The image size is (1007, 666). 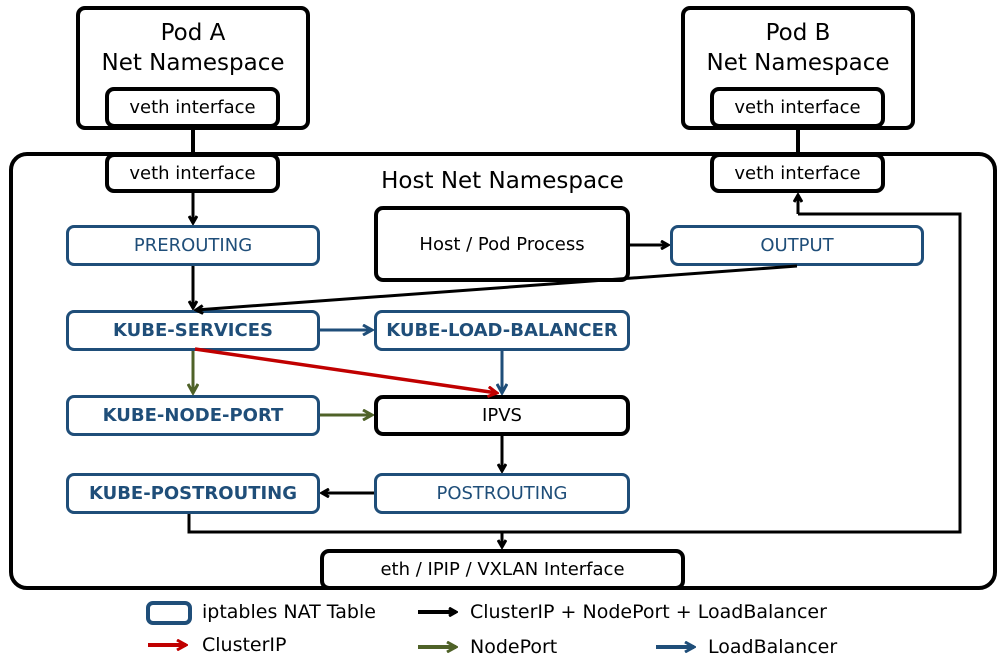 I want to click on legend-nat-swatch, so click(x=169, y=613).